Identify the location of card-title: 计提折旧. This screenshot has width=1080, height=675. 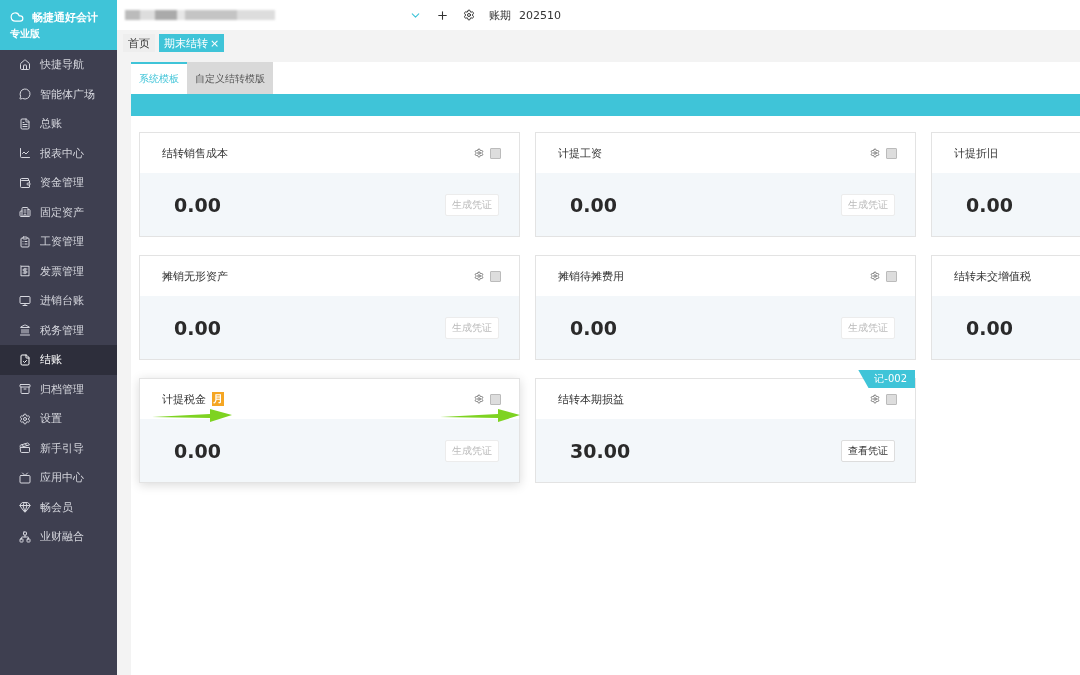
(976, 153).